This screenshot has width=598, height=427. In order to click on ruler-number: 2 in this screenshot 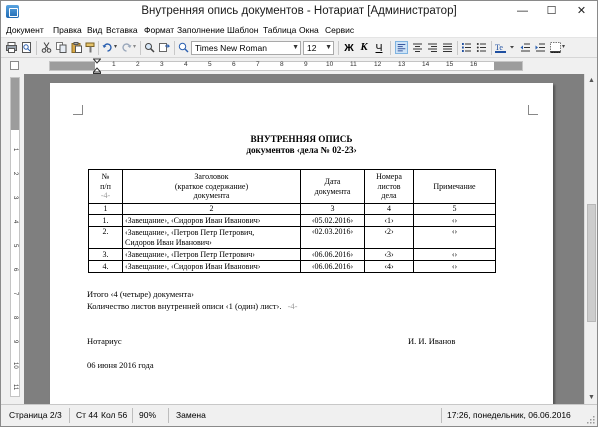, I will do `click(138, 64)`.